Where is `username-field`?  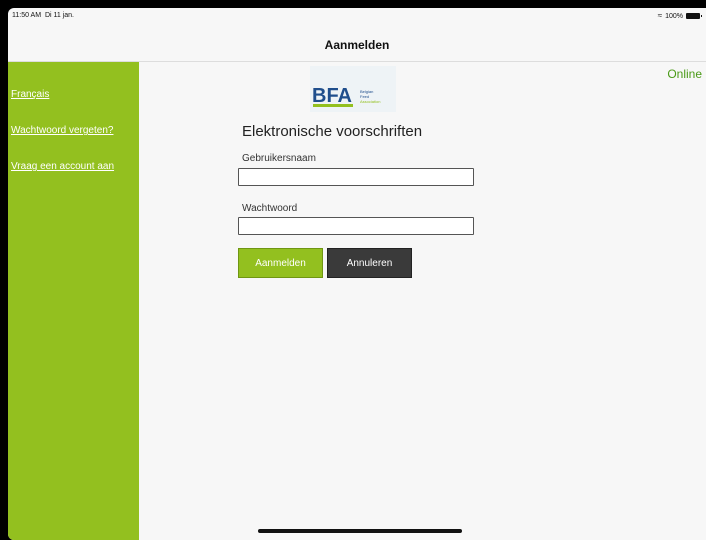
username-field is located at coordinates (356, 177).